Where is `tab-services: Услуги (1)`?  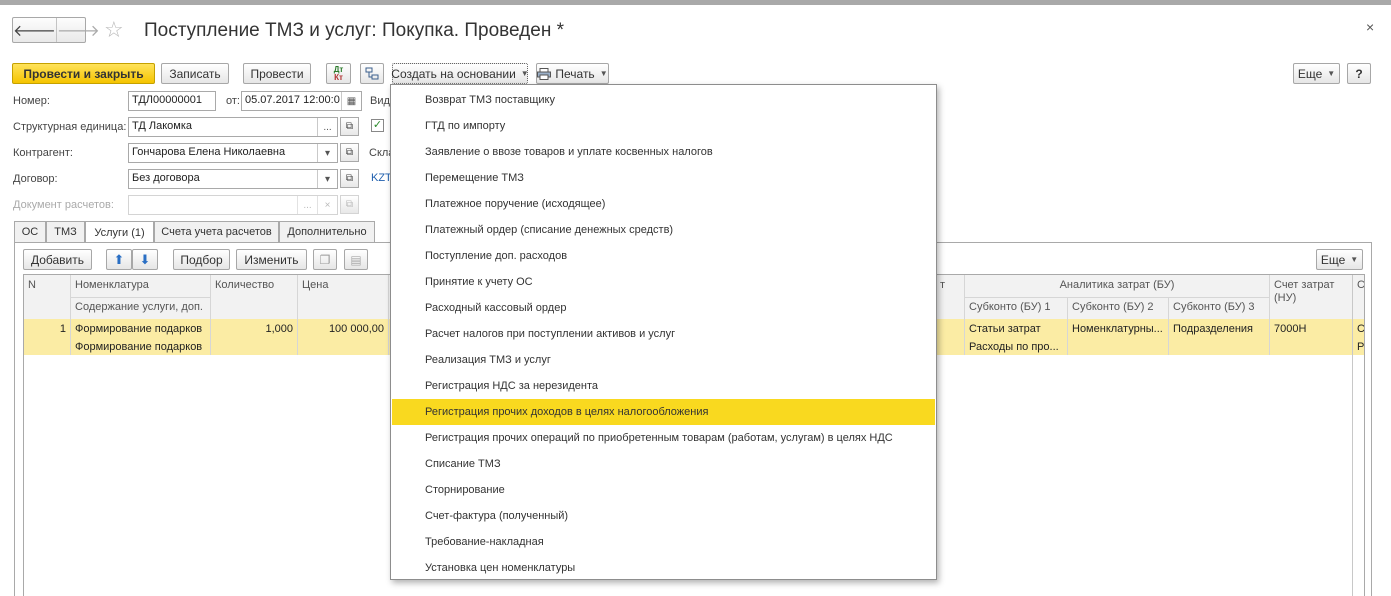 tab-services: Услуги (1) is located at coordinates (119, 232).